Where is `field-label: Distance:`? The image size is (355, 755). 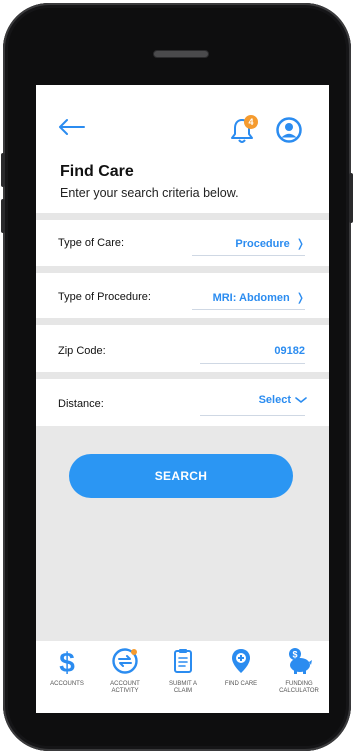 field-label: Distance: is located at coordinates (81, 404).